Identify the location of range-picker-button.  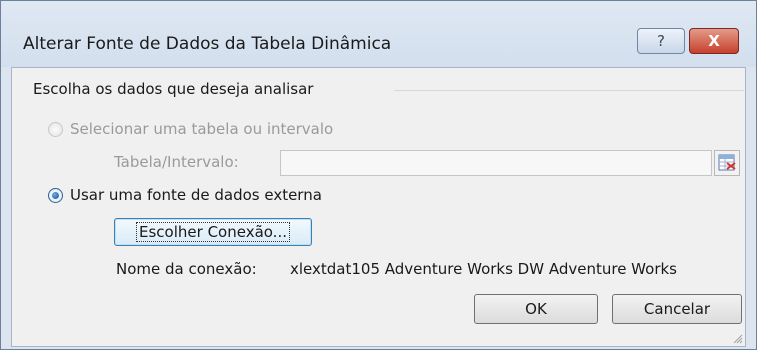
(727, 163).